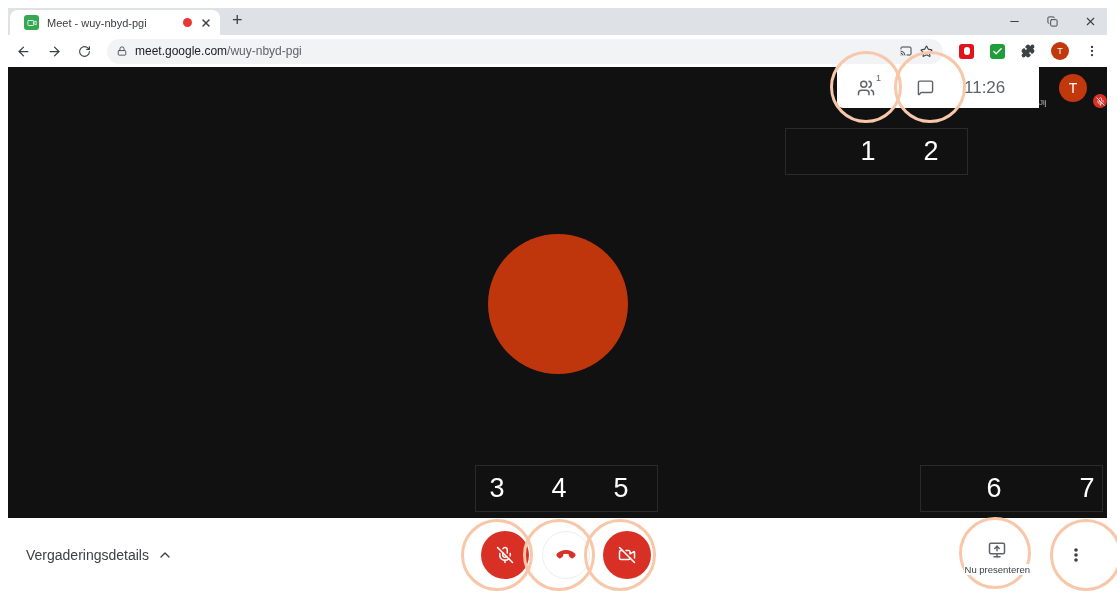 The image size is (1117, 592). What do you see at coordinates (525, 51) in the screenshot?
I see `address-bar: meet.google.com/wuy-nbyd-pgi` at bounding box center [525, 51].